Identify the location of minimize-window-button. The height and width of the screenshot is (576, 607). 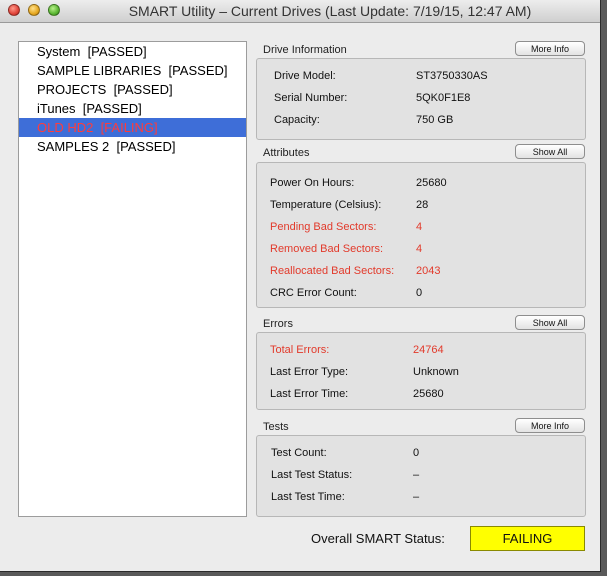
(34, 10).